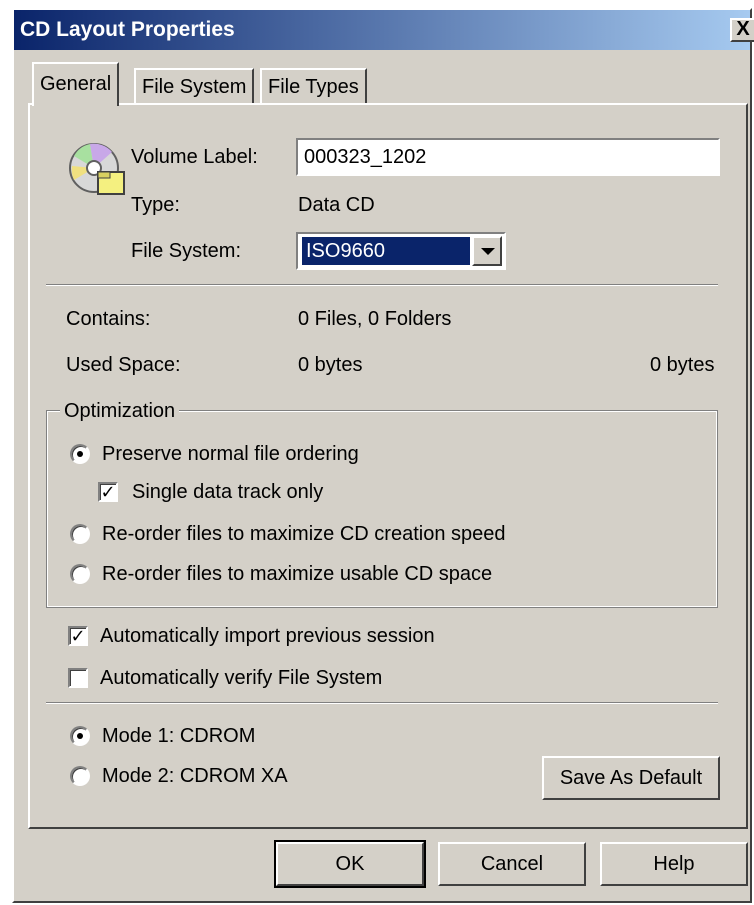 The height and width of the screenshot is (905, 754). Describe the element at coordinates (108, 319) in the screenshot. I see `contains-caption: Contains:` at that location.